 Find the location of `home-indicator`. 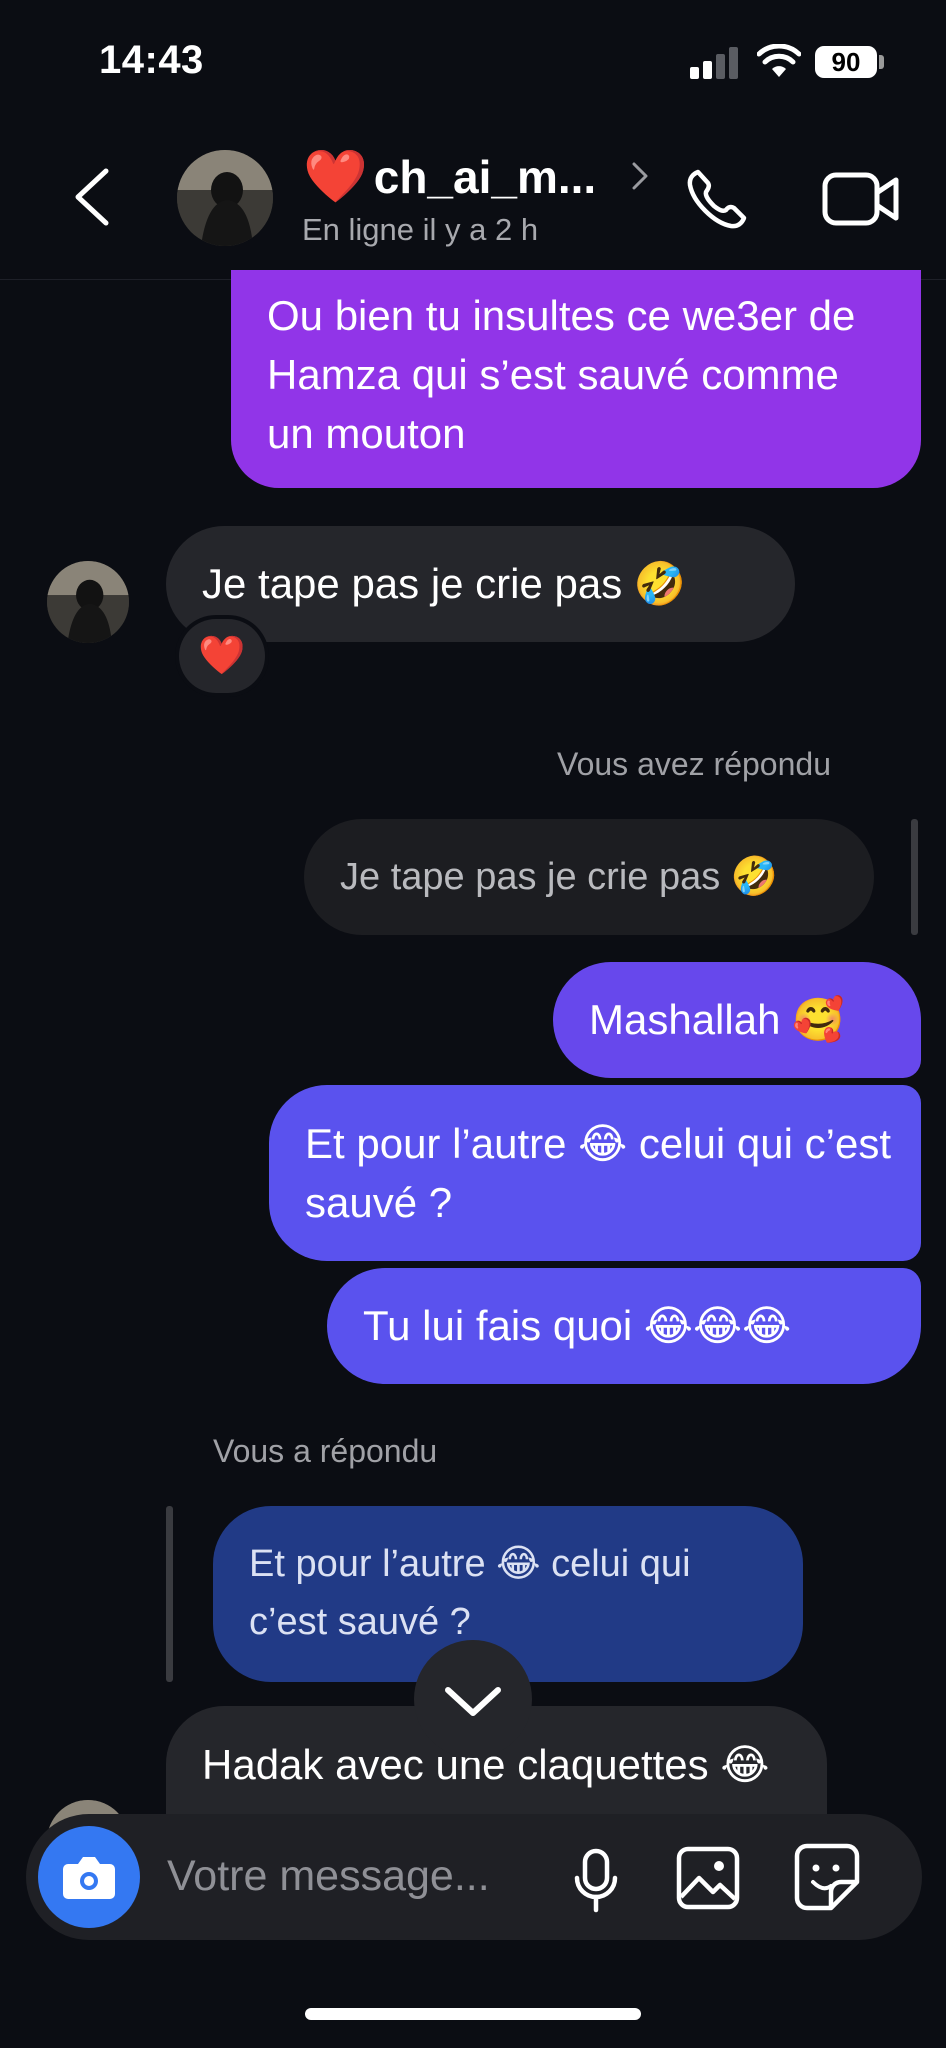

home-indicator is located at coordinates (473, 2014).